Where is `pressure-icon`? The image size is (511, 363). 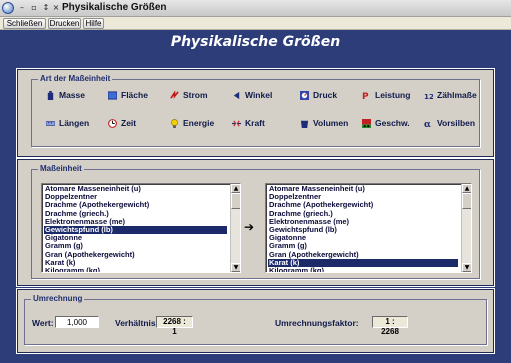 pressure-icon is located at coordinates (304, 95).